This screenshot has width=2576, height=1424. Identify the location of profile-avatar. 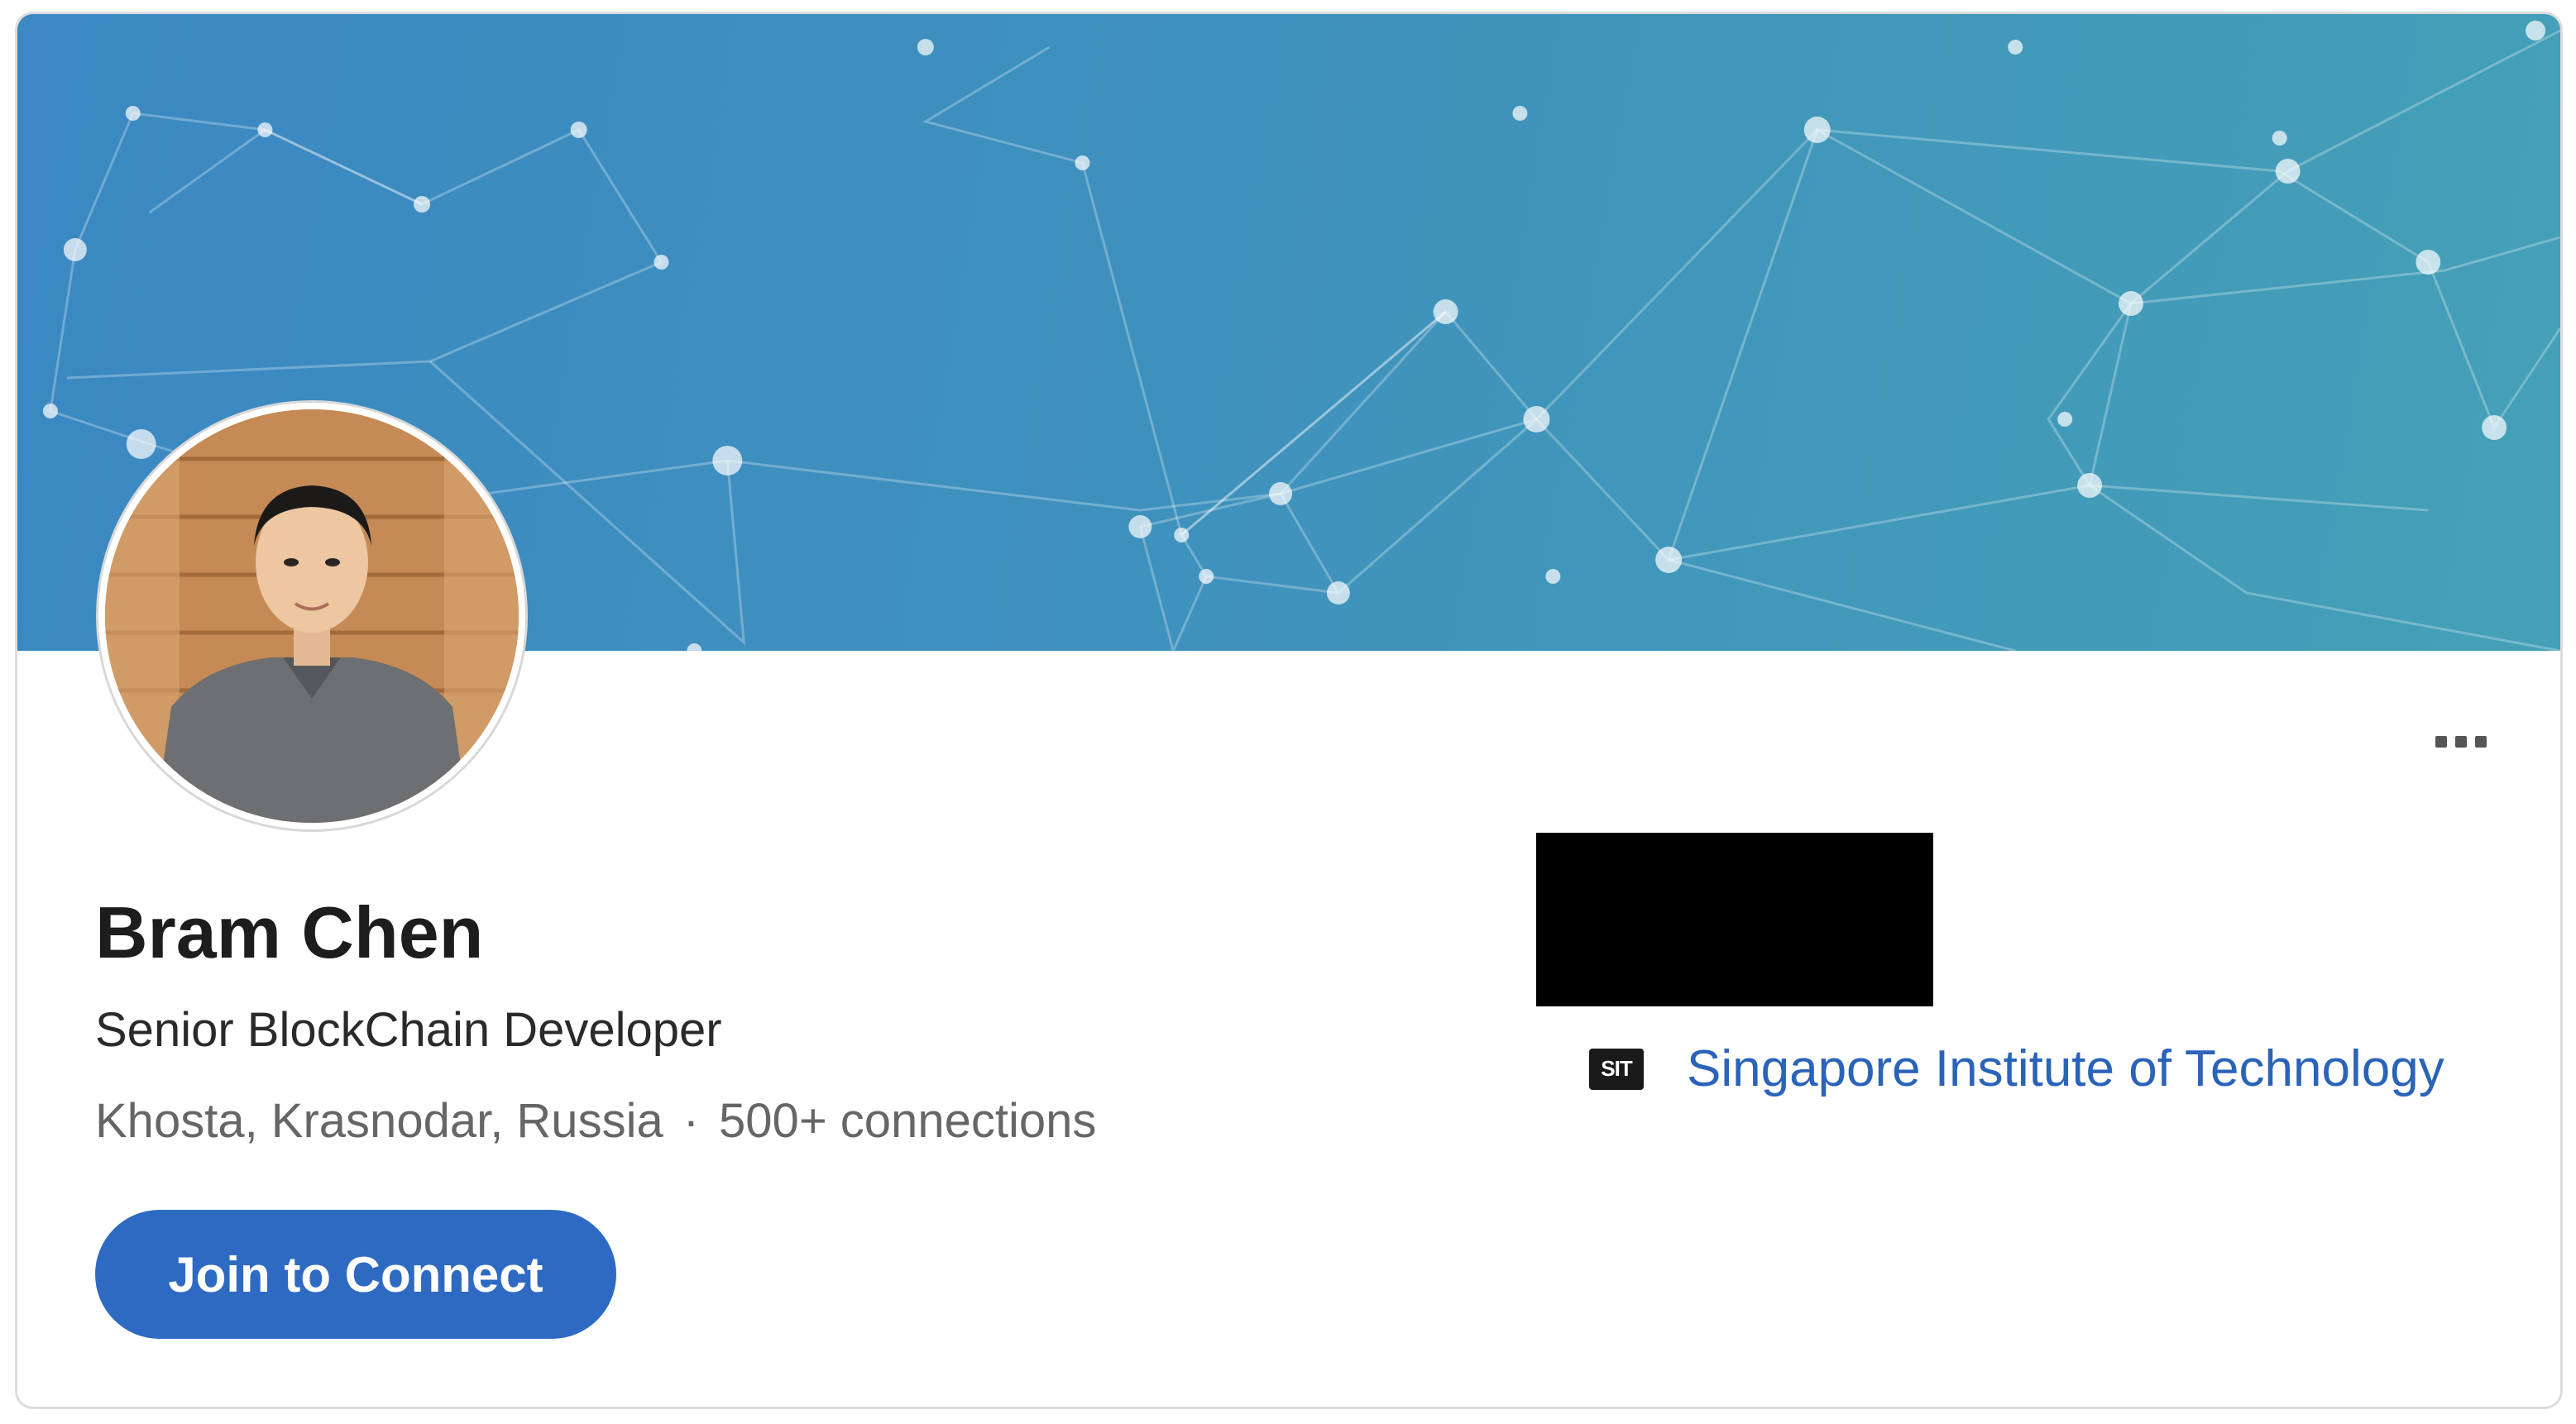
(311, 616).